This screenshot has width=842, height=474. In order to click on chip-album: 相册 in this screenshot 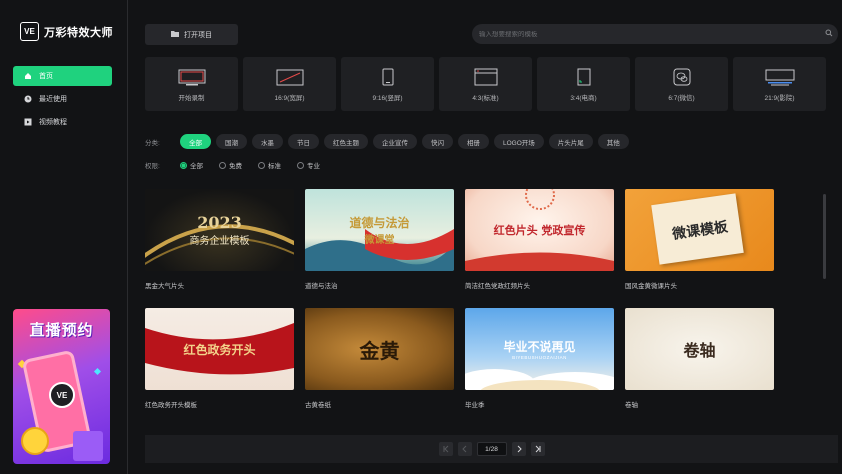, I will do `click(473, 141)`.